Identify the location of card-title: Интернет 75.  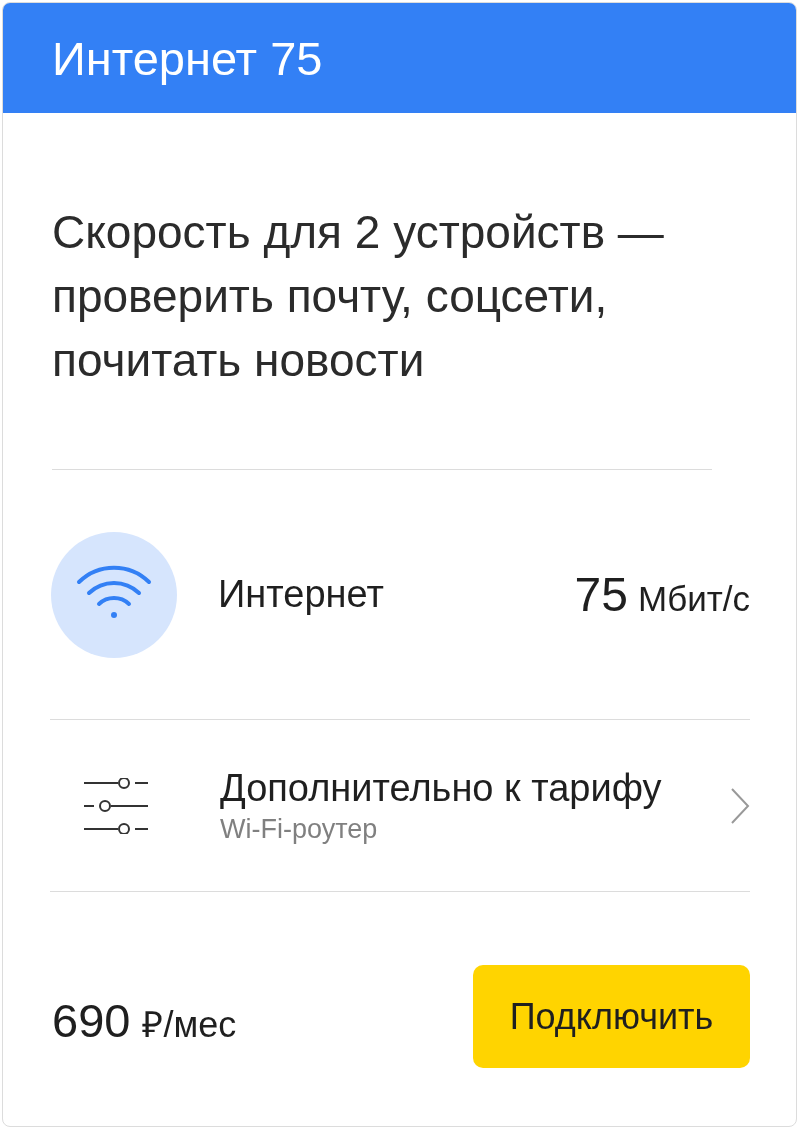
(187, 58).